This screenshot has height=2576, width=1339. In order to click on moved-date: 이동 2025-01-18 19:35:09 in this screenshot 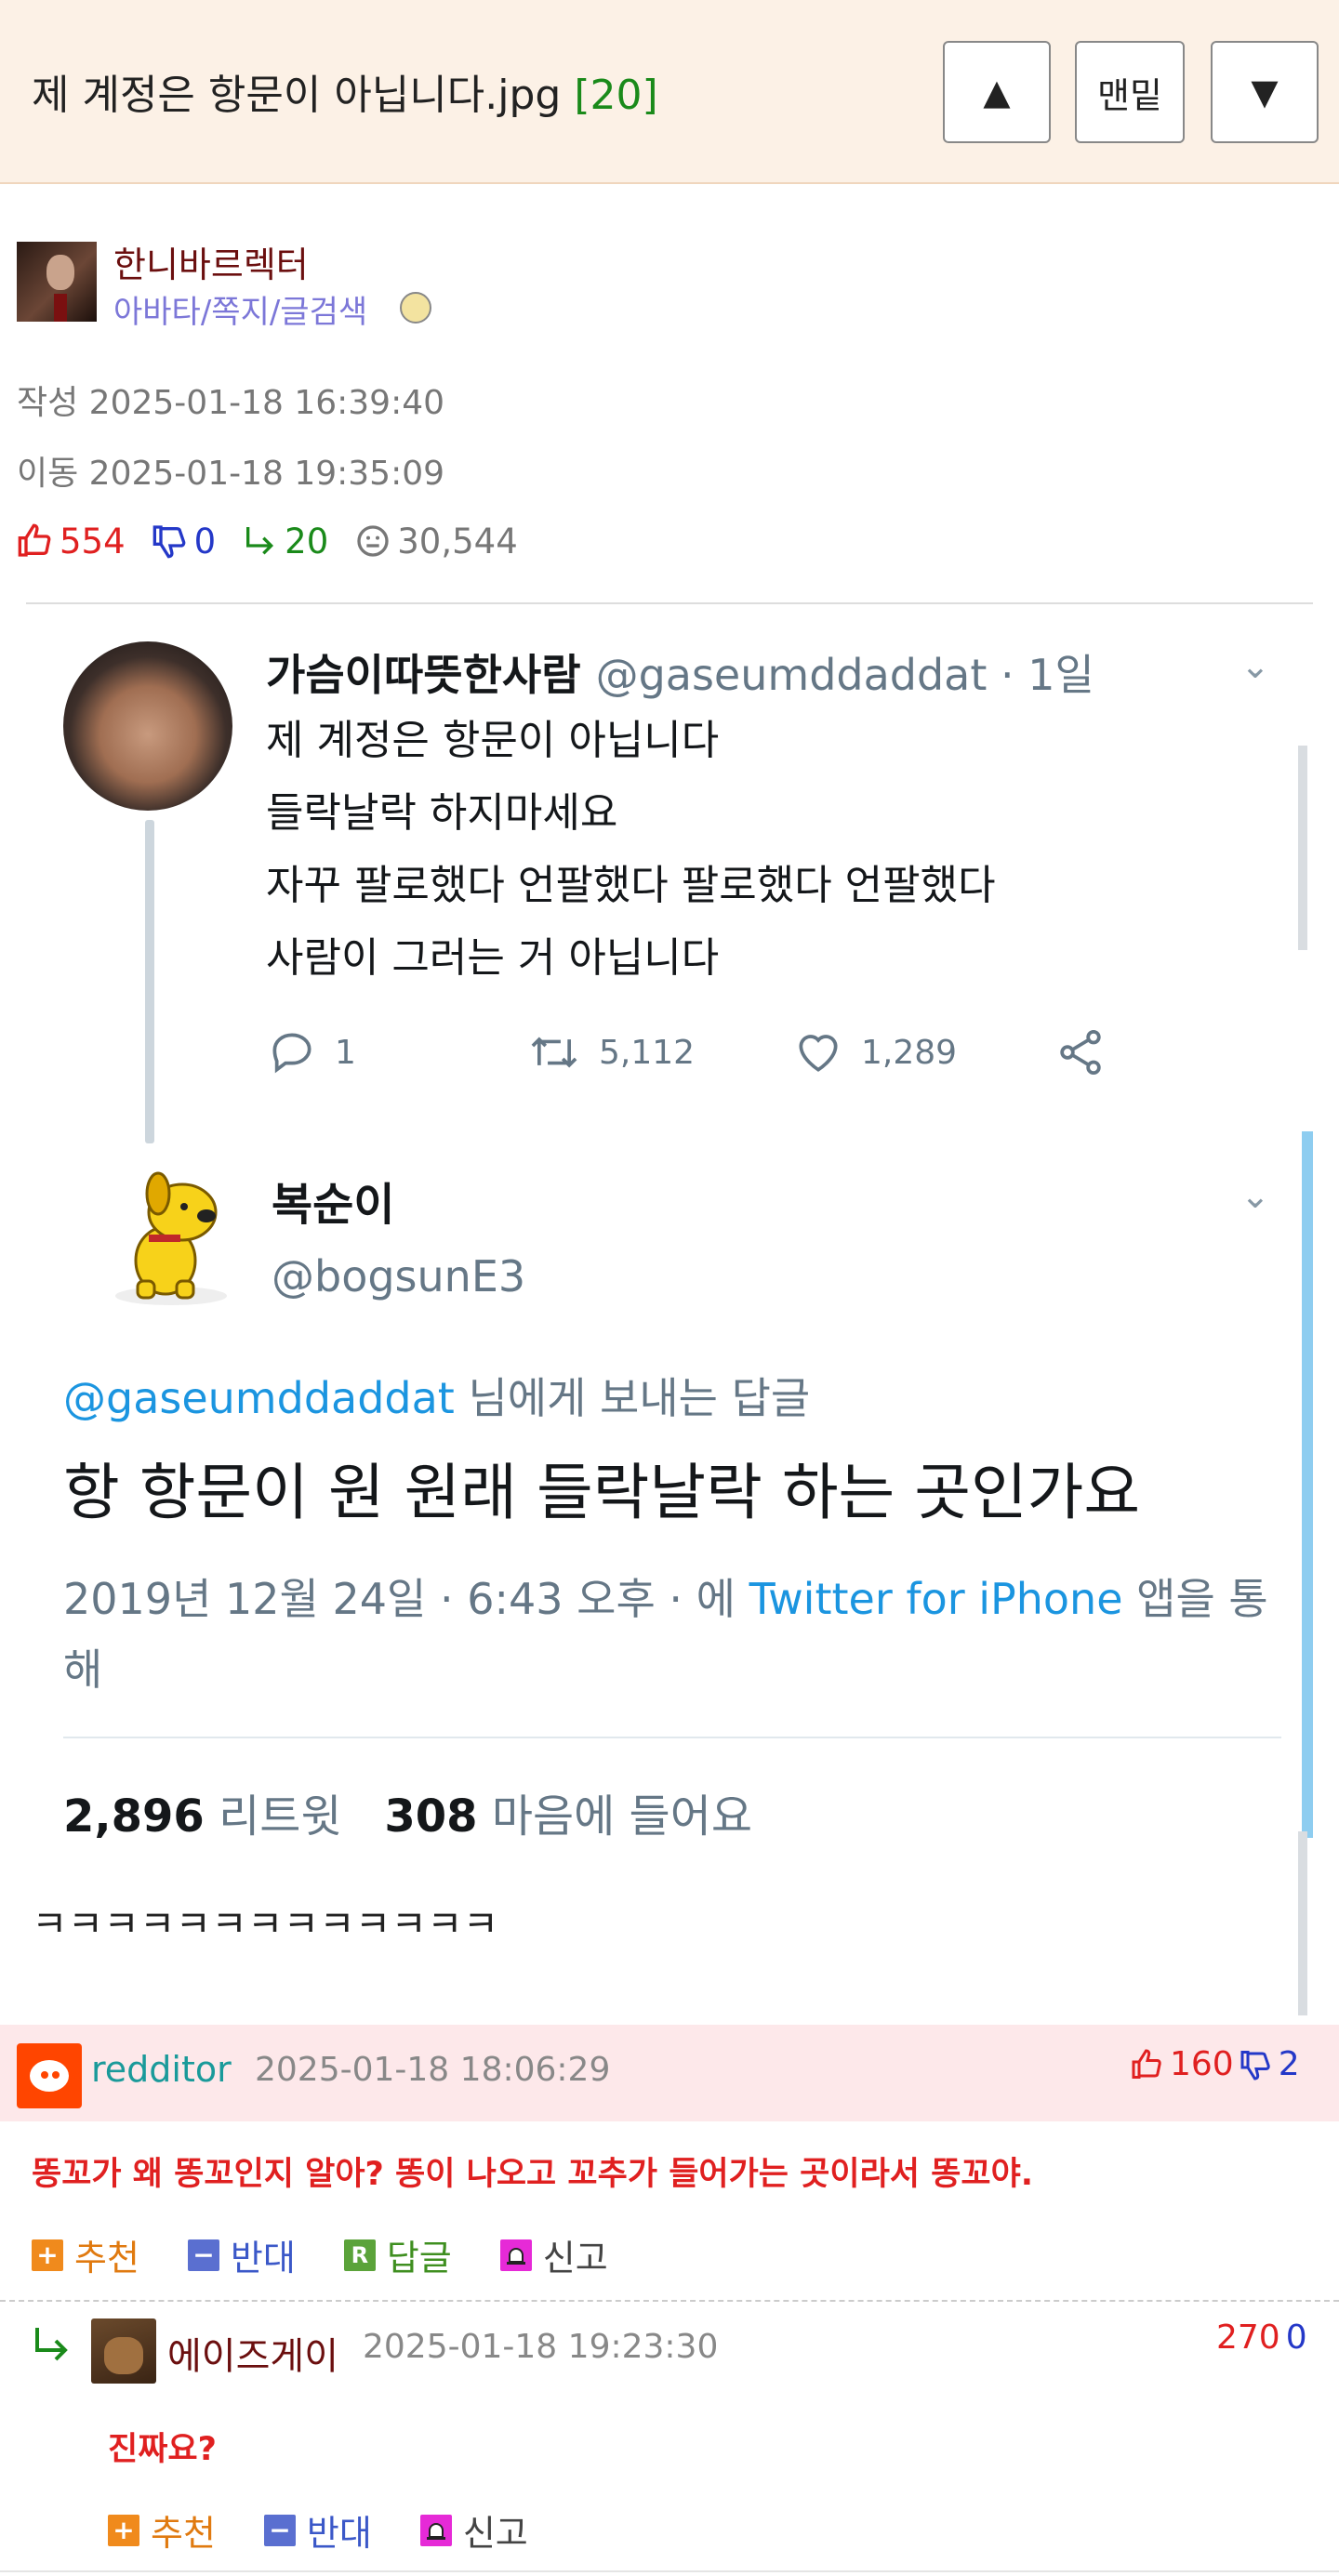, I will do `click(231, 474)`.